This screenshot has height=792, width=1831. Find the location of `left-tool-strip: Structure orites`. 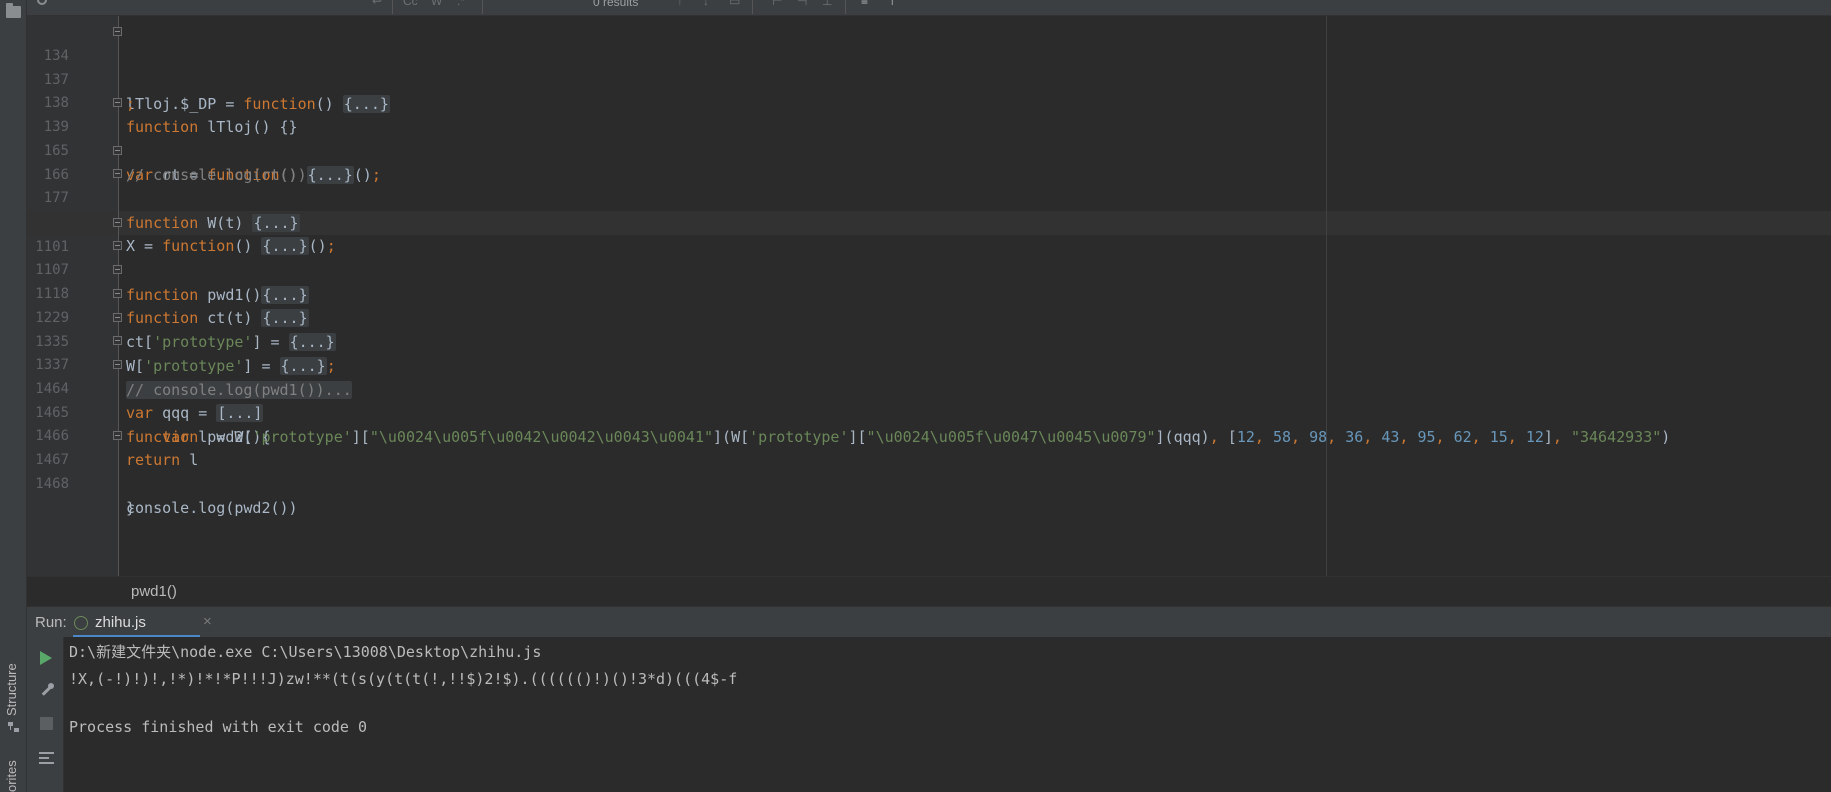

left-tool-strip: Structure orites is located at coordinates (13, 396).